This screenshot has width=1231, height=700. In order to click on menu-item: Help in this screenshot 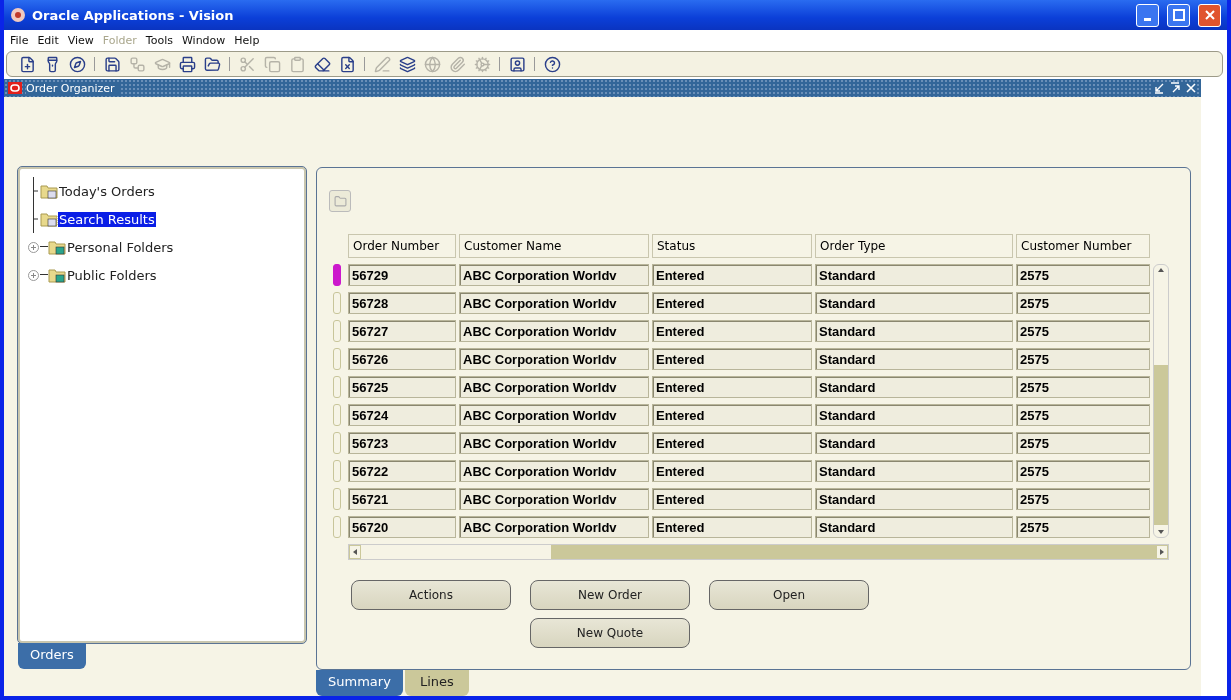, I will do `click(247, 40)`.